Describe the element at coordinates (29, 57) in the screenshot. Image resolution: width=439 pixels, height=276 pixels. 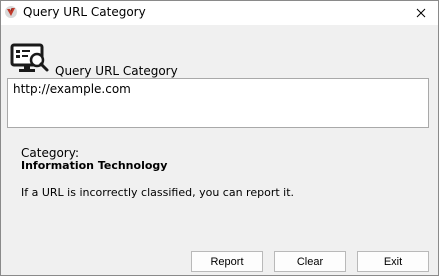
I see `monitor-search-icon` at that location.